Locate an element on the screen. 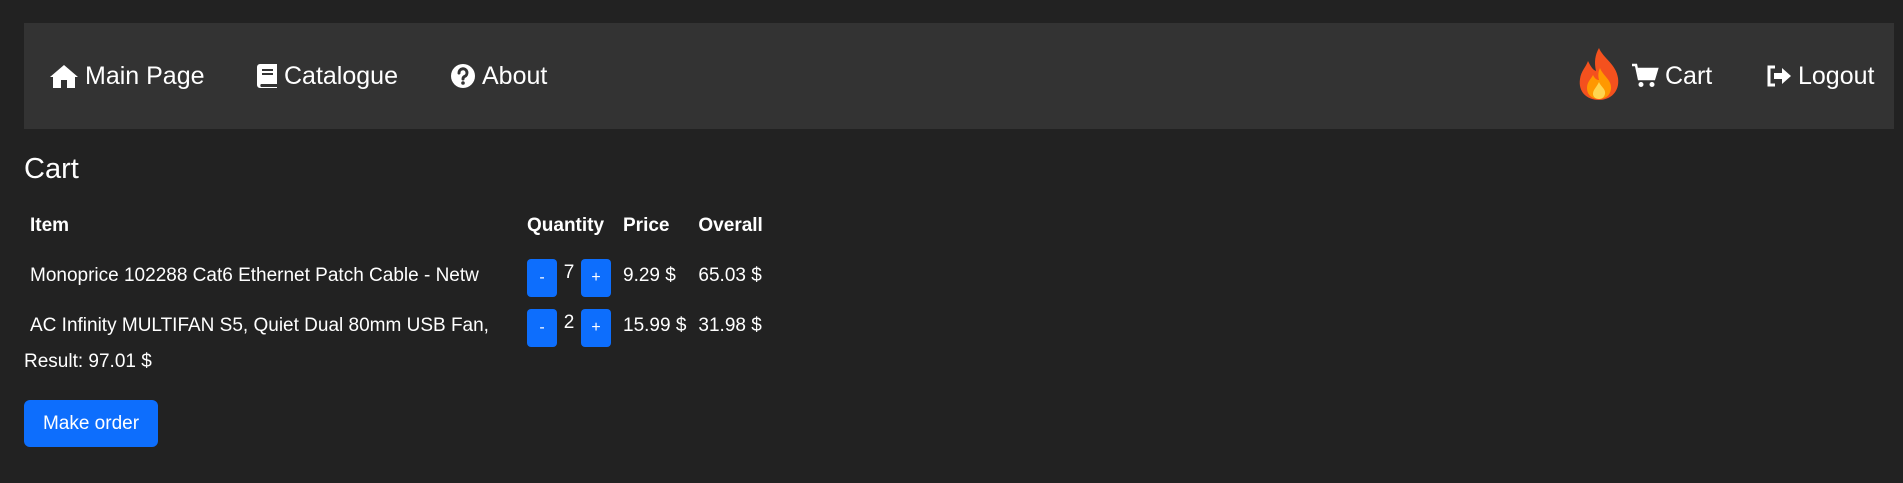  column-header-overall: Overall is located at coordinates (730, 225).